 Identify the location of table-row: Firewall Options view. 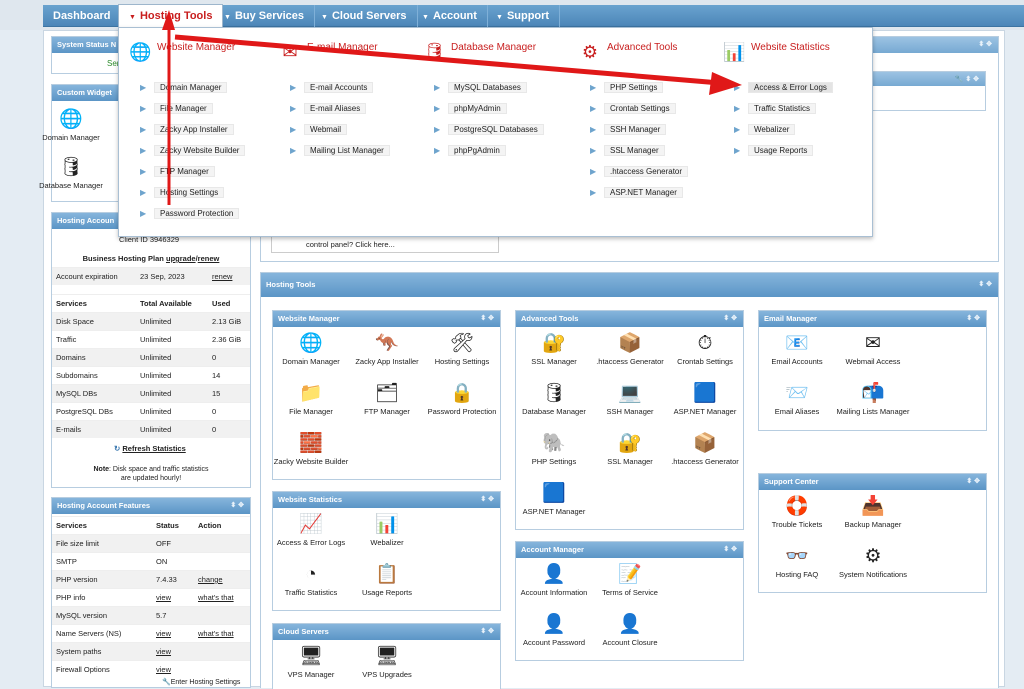
(151, 669).